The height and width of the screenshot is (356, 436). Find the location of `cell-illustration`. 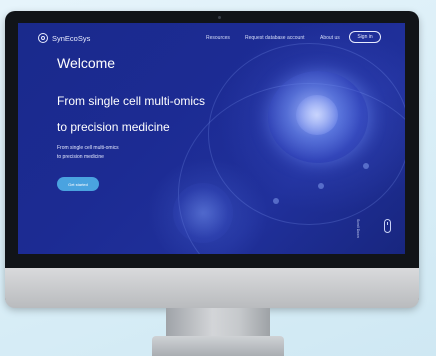

cell-illustration is located at coordinates (318, 117).